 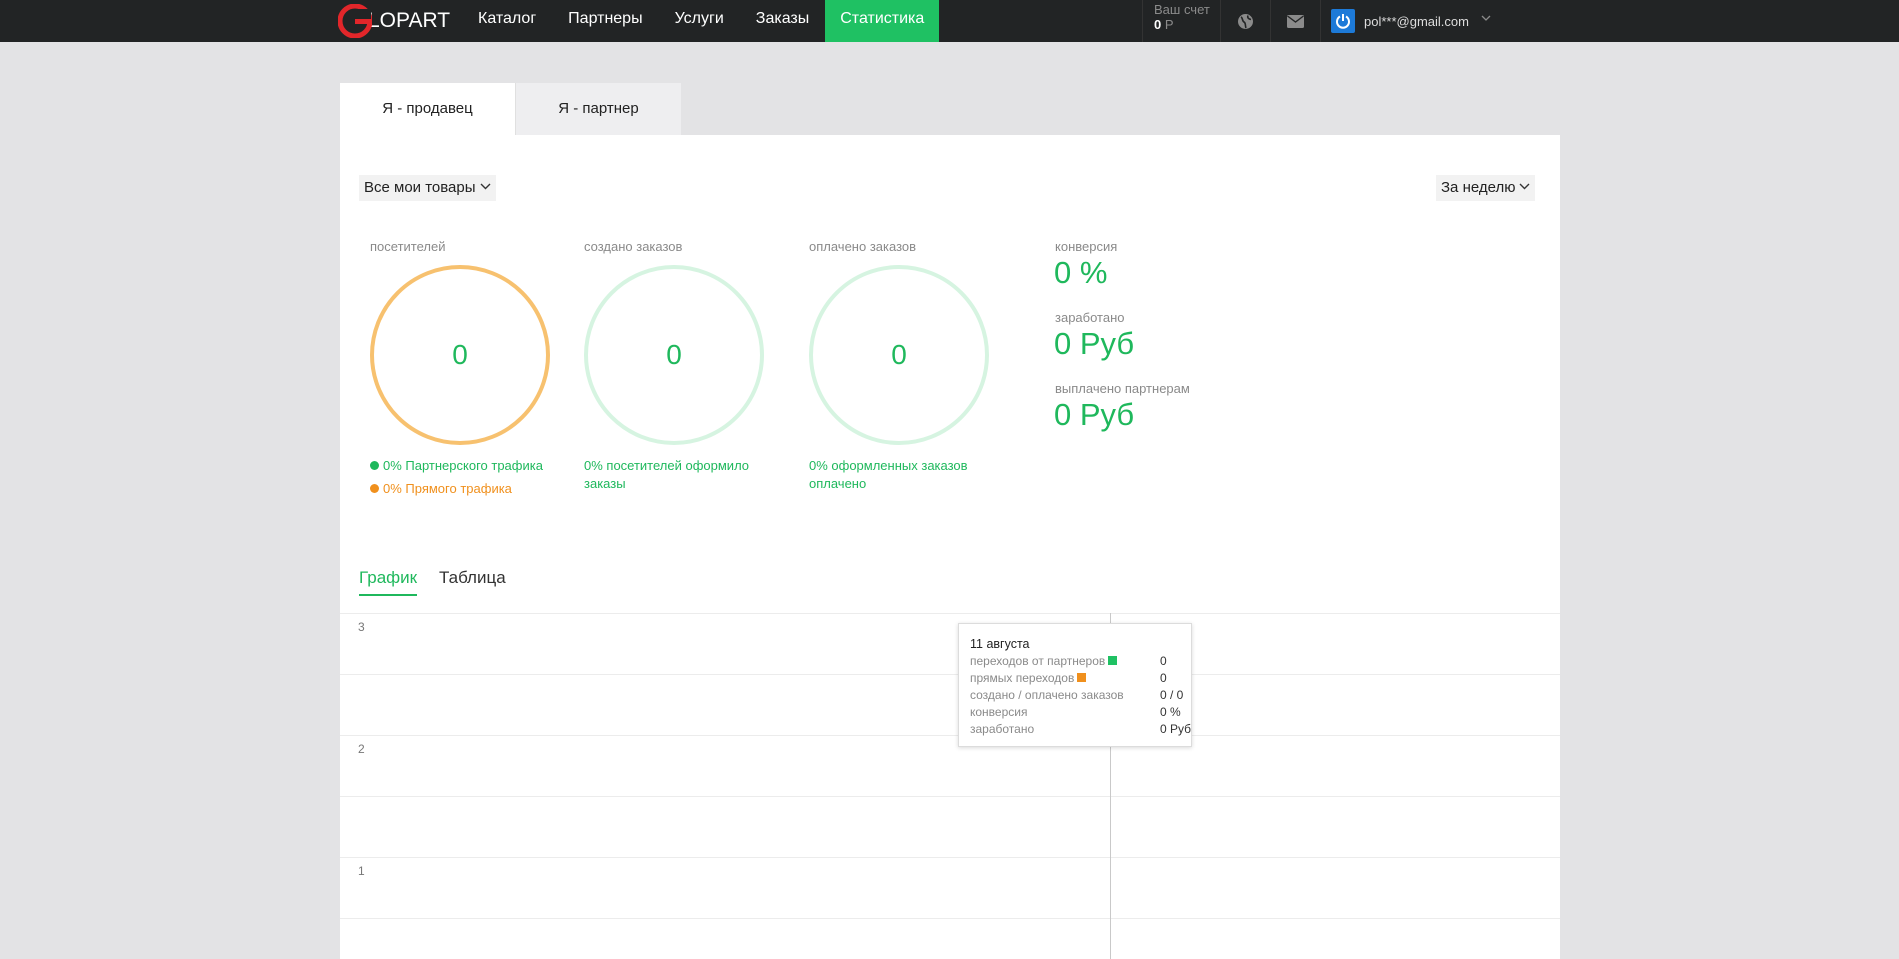 I want to click on period-select: За неделю, so click(x=1486, y=188).